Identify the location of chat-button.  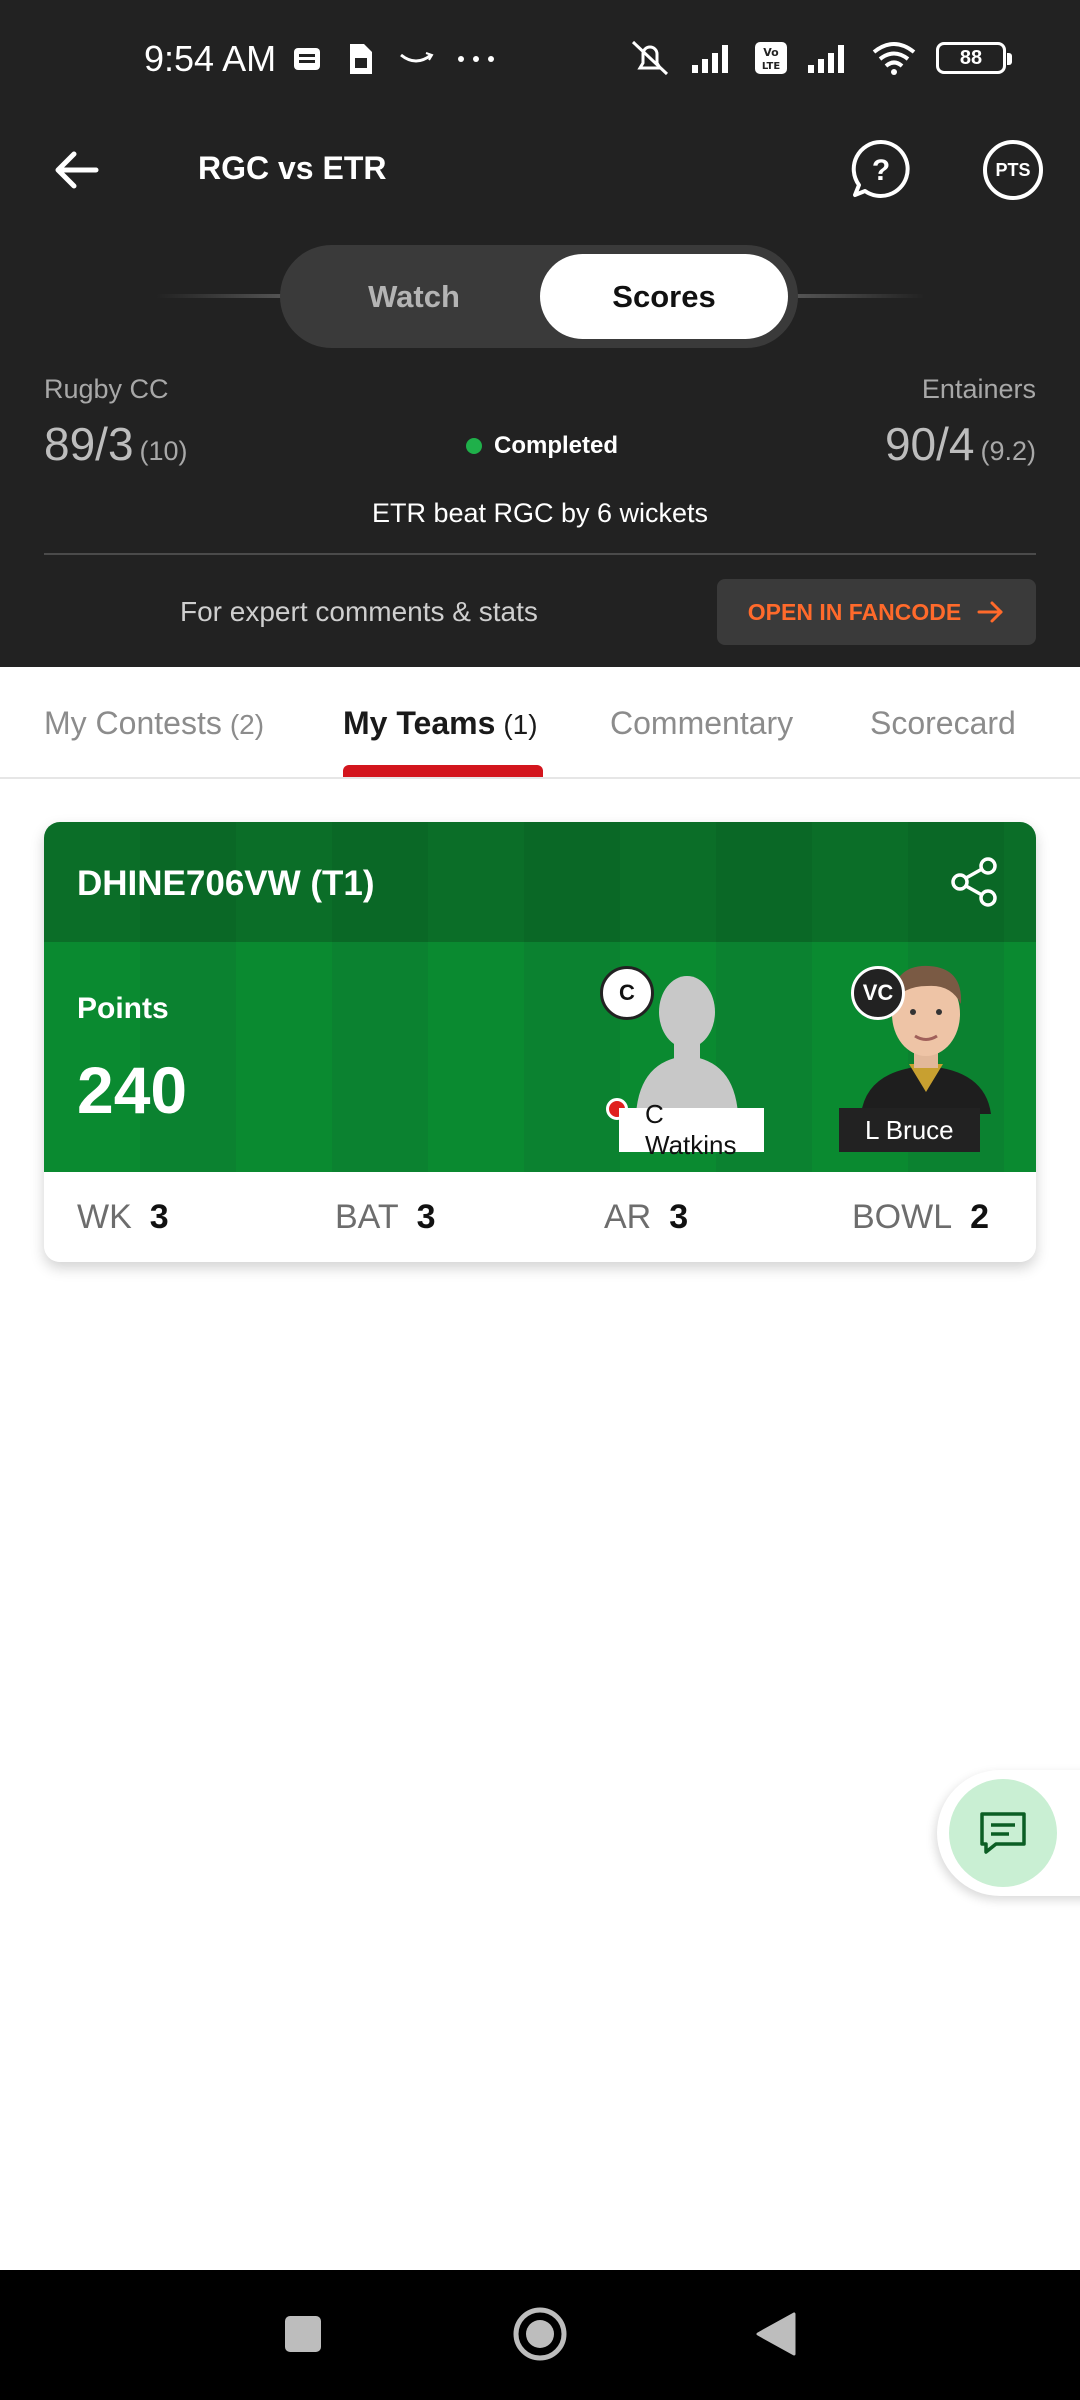
(1003, 1833).